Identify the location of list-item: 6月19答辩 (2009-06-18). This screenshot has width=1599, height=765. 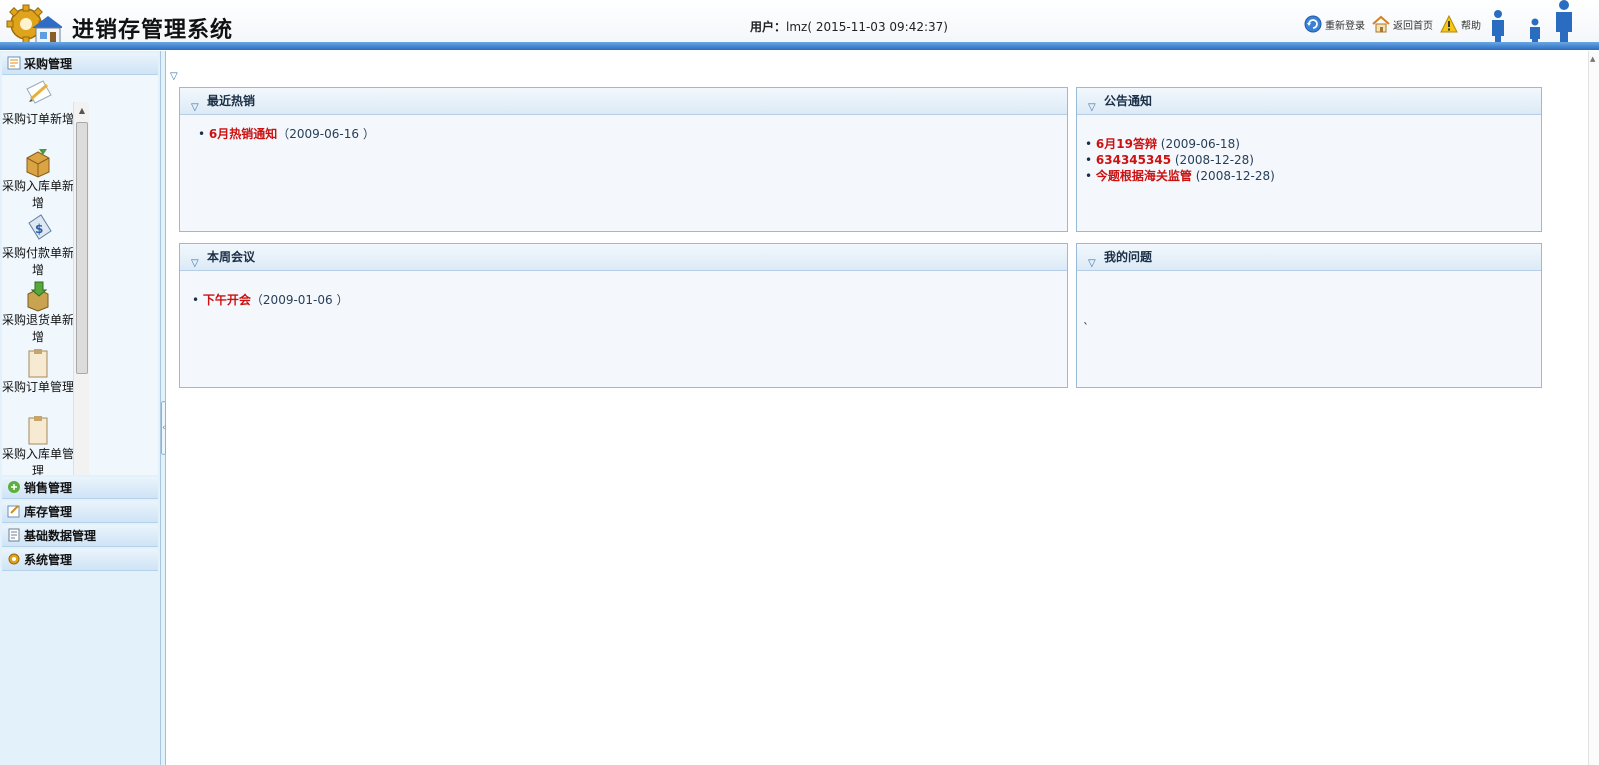
(1309, 144).